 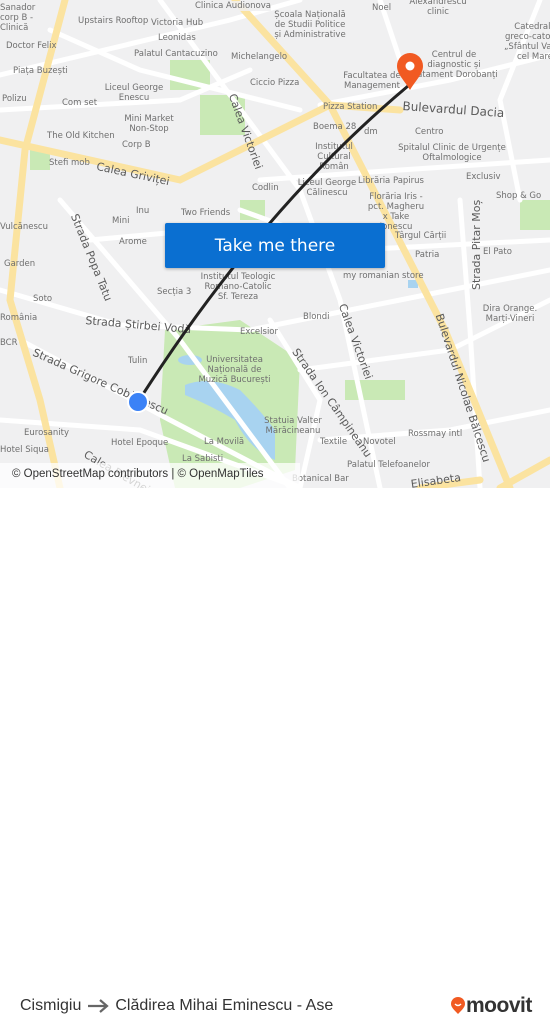 I want to click on map-pin-icon, so click(x=410, y=71).